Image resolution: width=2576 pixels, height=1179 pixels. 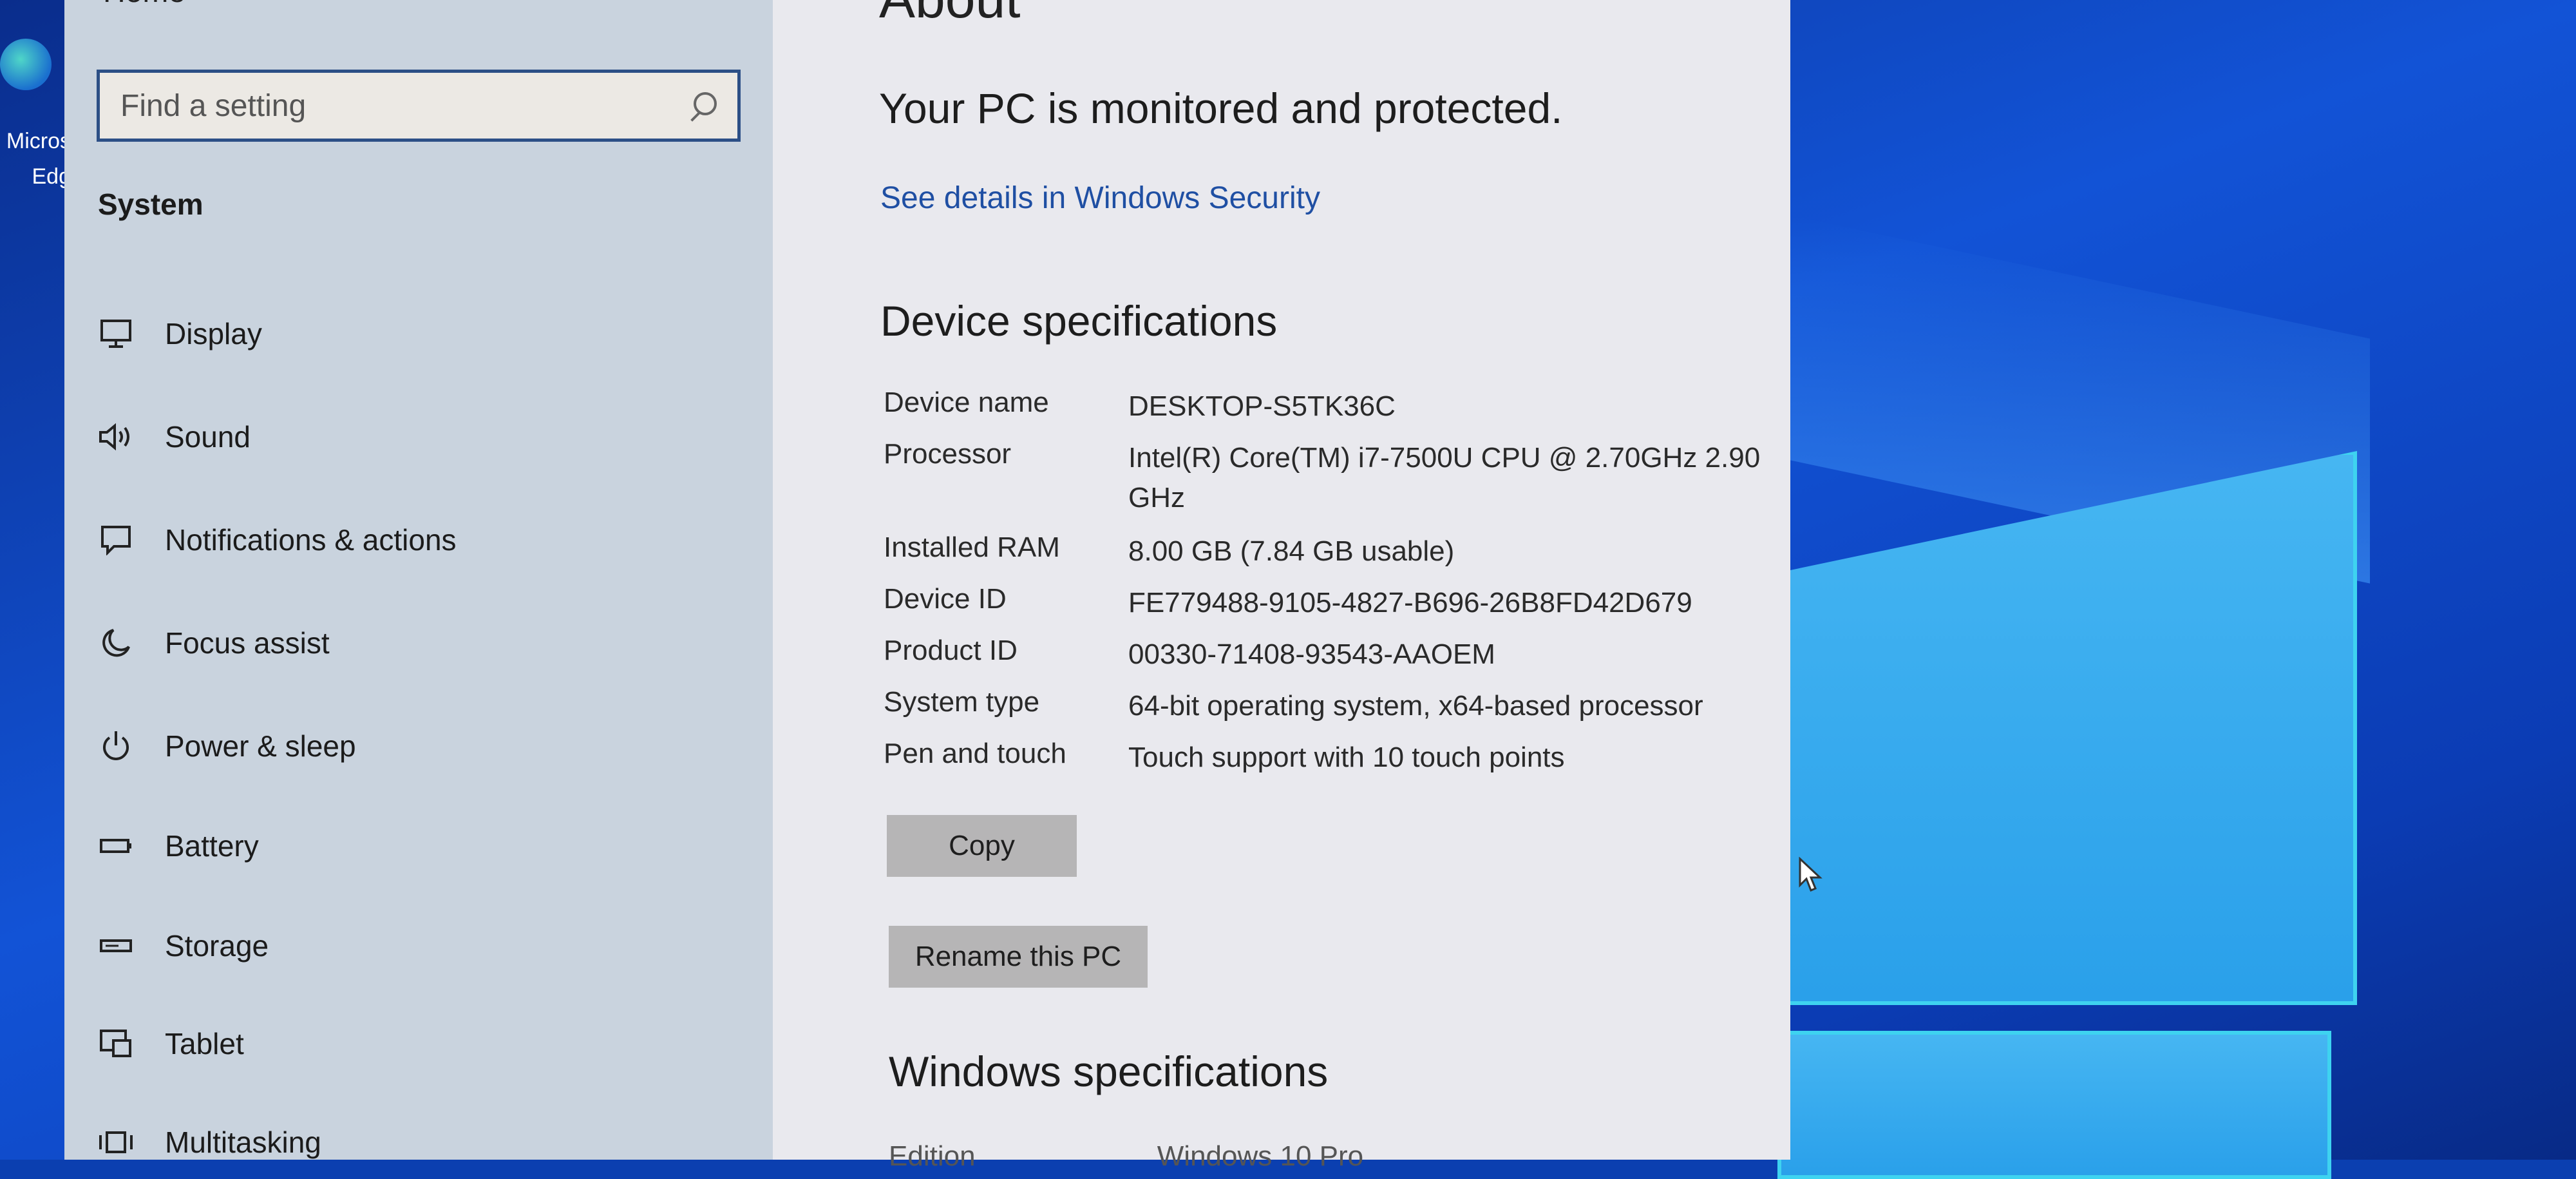 I want to click on copy-button: Copy, so click(x=982, y=846).